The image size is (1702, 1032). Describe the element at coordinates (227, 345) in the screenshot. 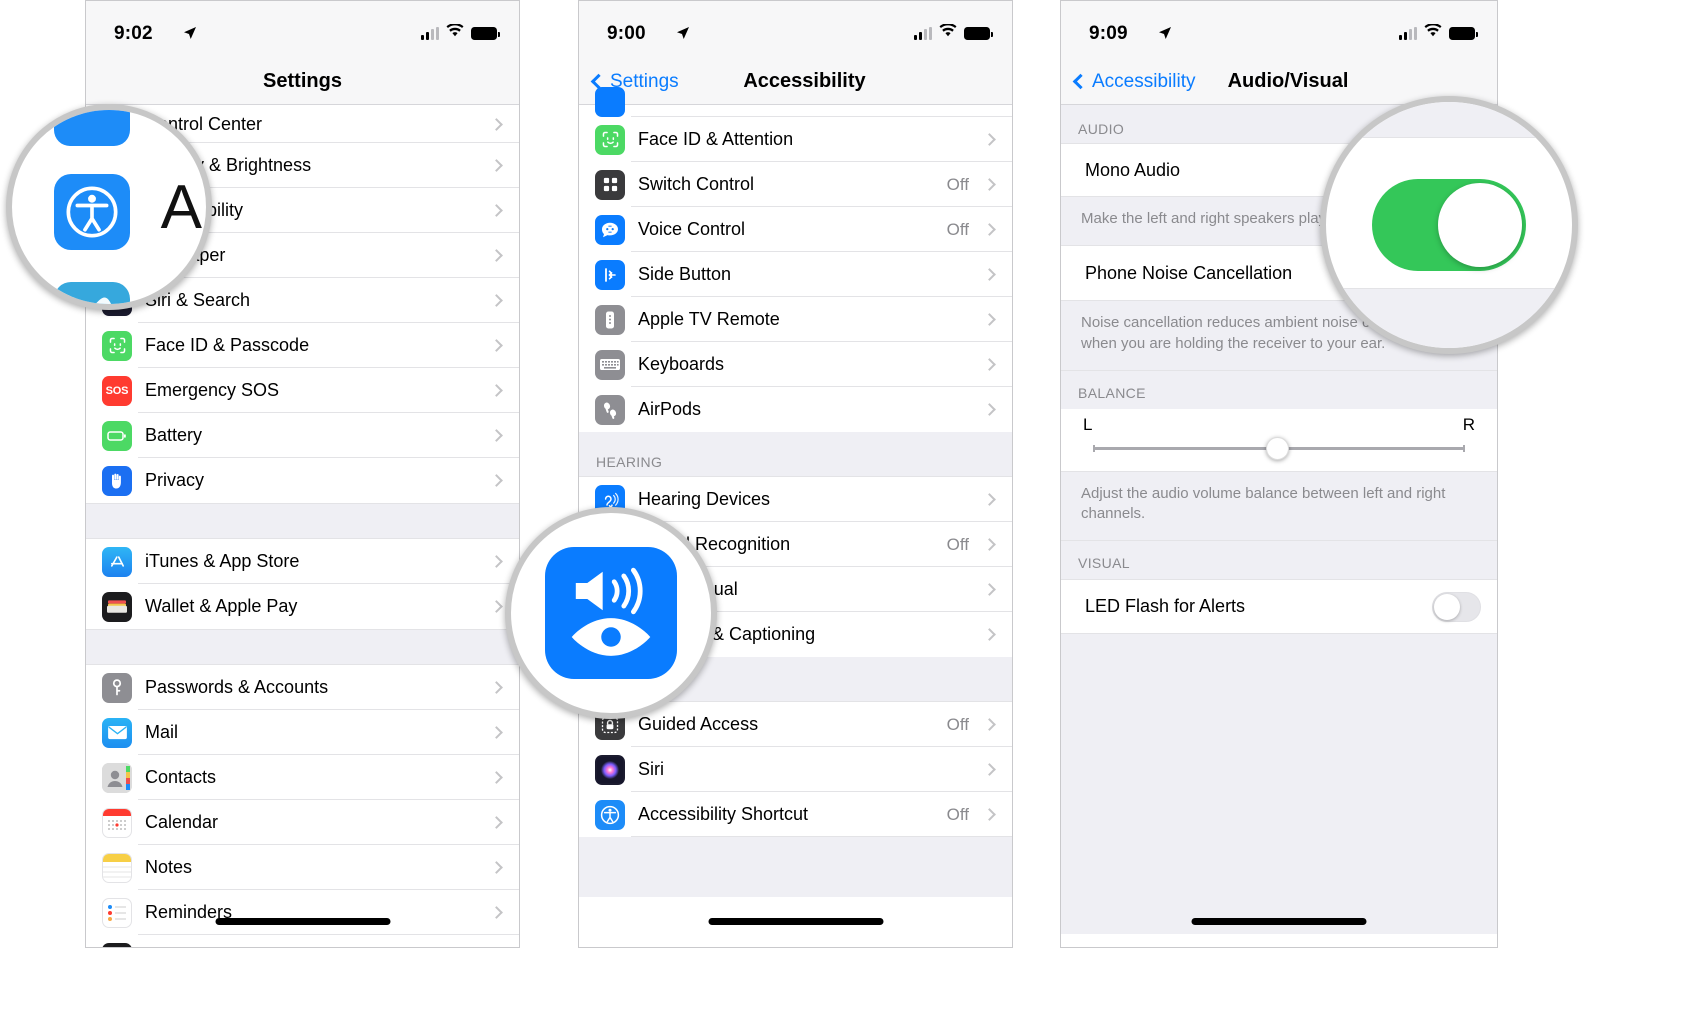

I see `list-item-label: Face ID & Passcode` at that location.